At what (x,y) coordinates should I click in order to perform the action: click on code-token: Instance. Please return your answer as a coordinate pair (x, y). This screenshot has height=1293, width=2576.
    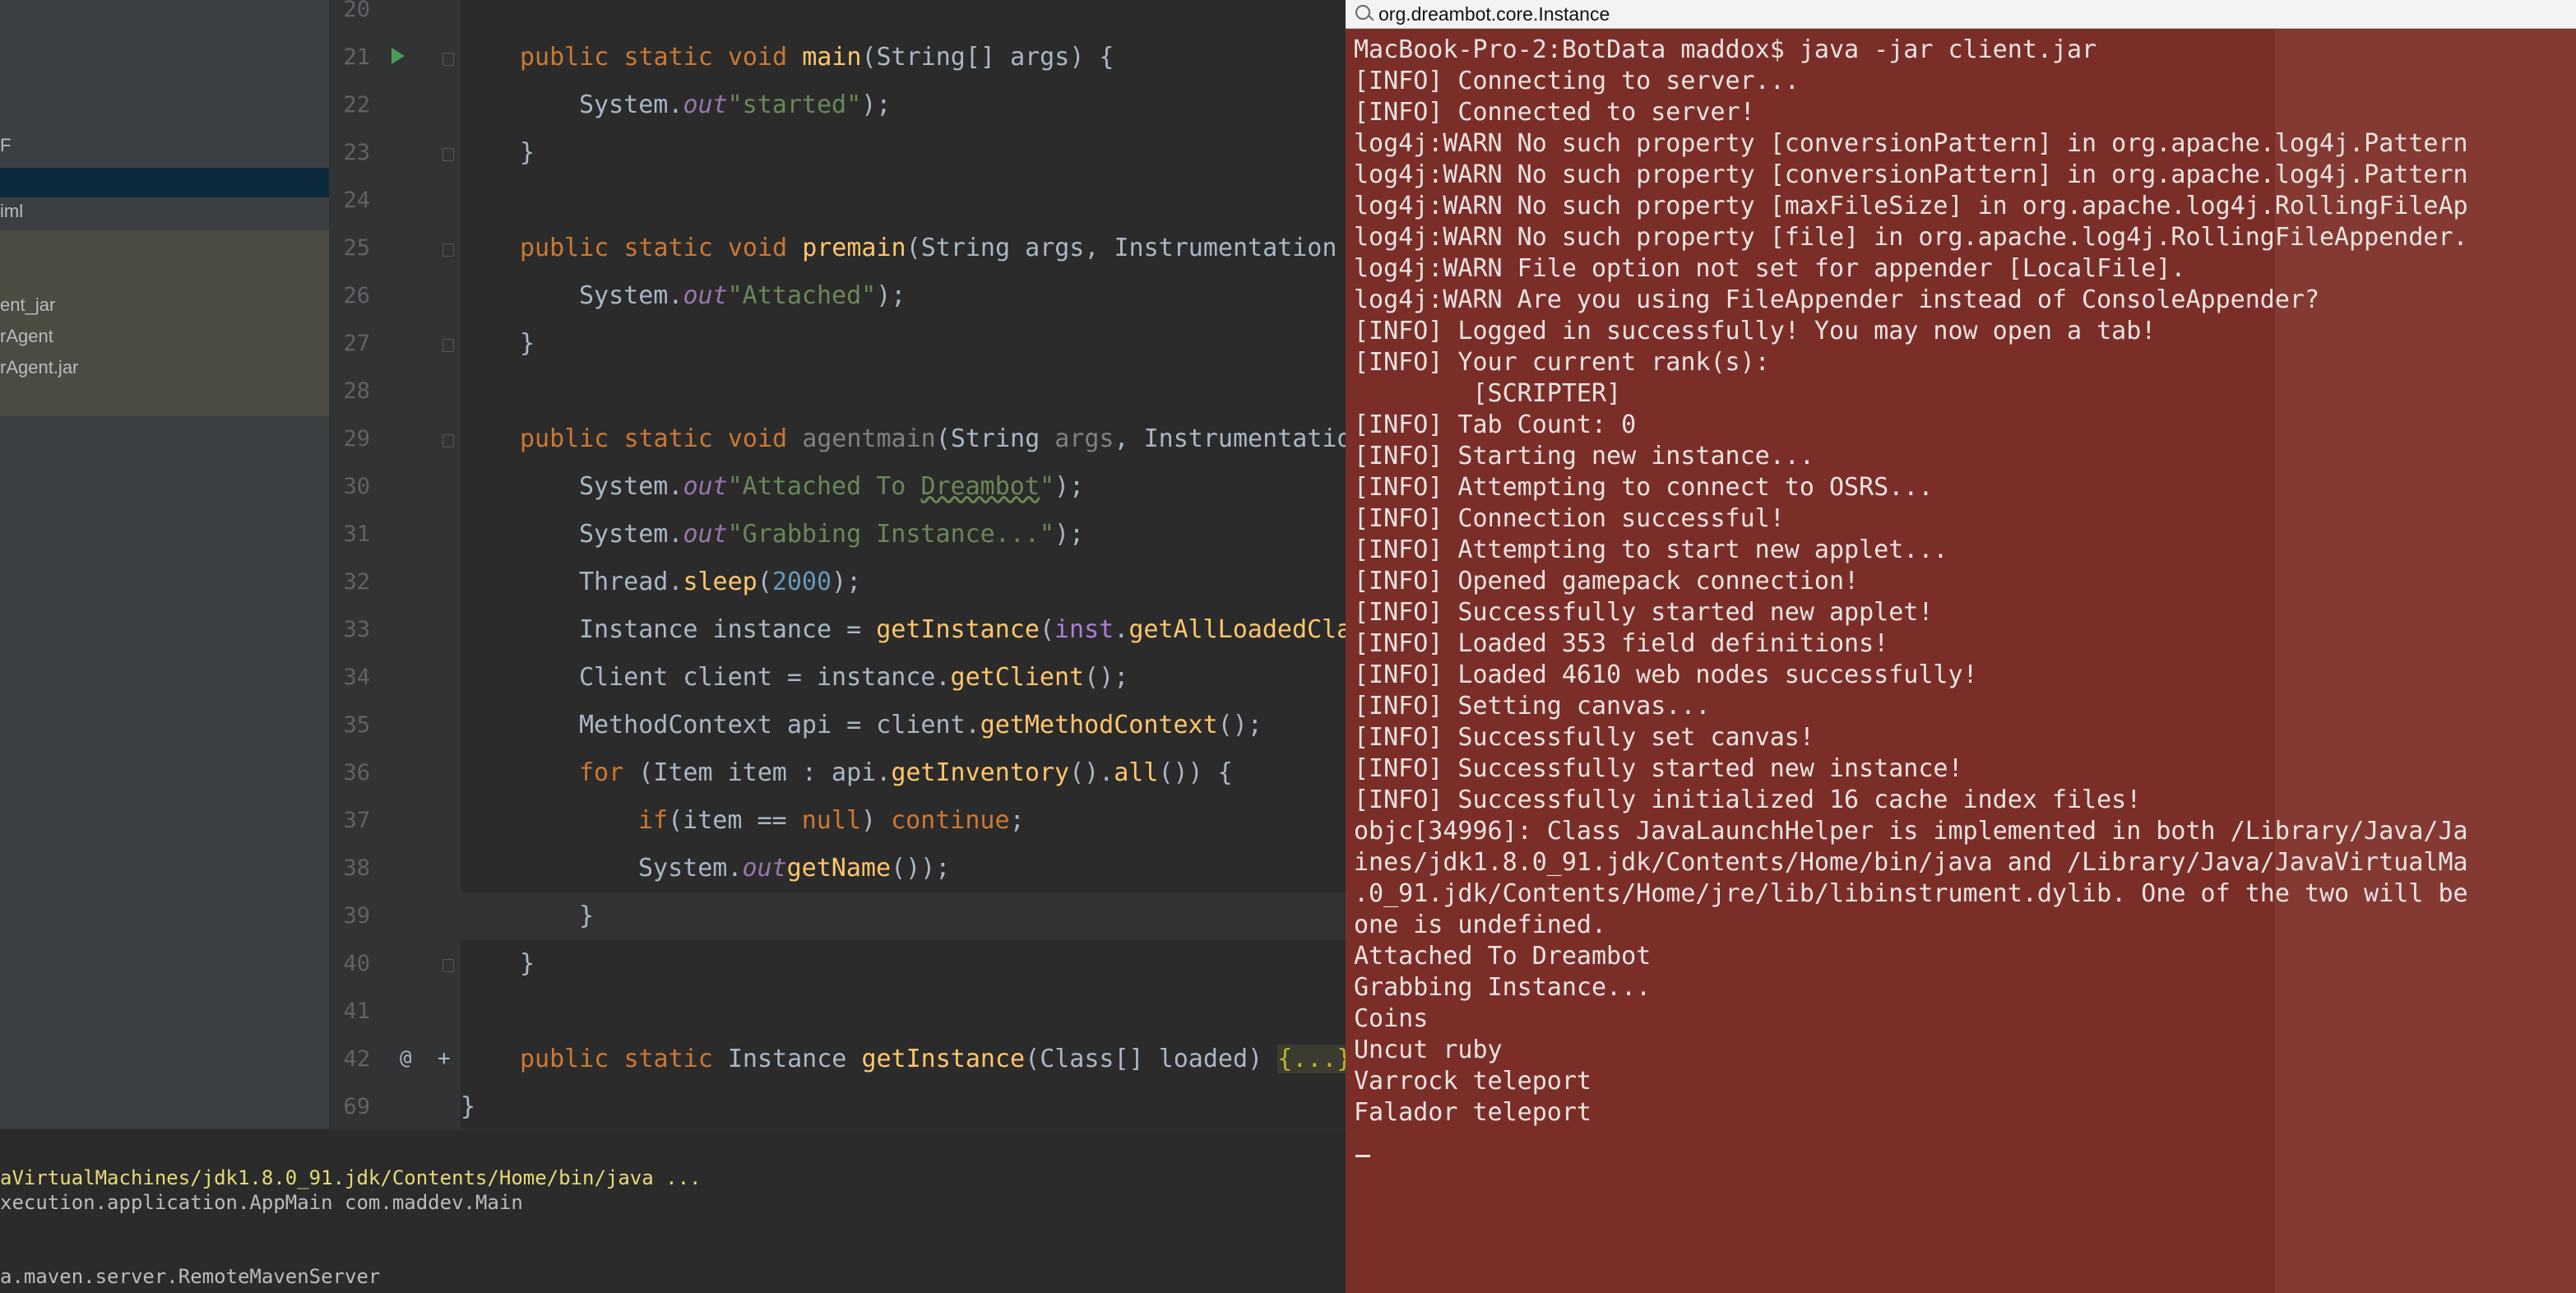
    Looking at the image, I should click on (639, 629).